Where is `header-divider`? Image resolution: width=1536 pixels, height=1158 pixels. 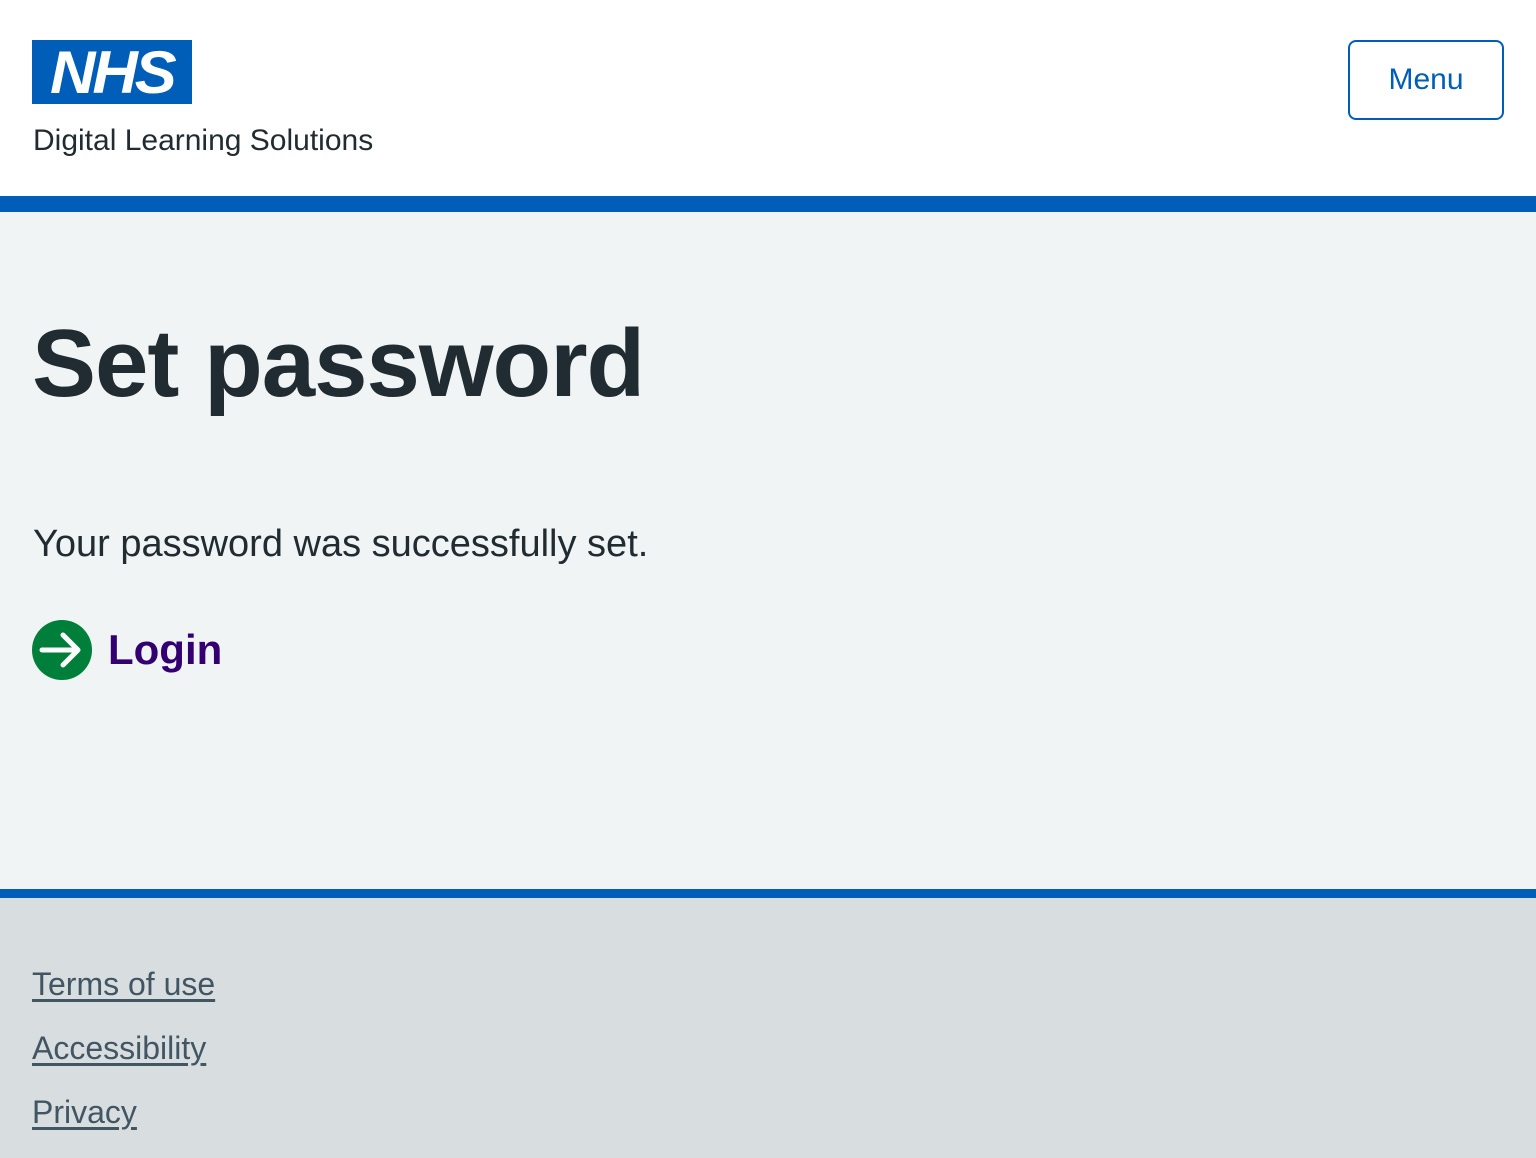
header-divider is located at coordinates (768, 204).